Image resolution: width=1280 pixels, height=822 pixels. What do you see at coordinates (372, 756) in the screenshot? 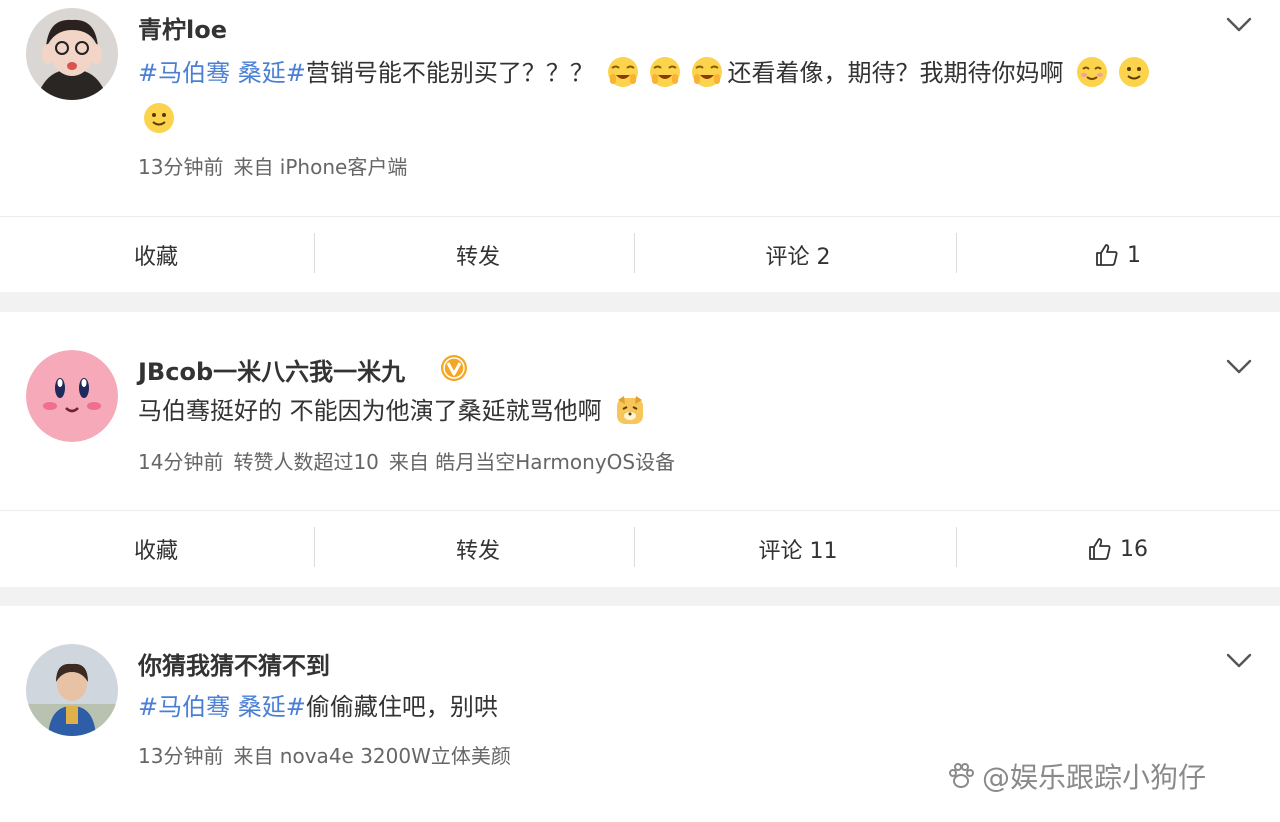
I see `post-source: 来自 nova4e 3200W立体美颜` at bounding box center [372, 756].